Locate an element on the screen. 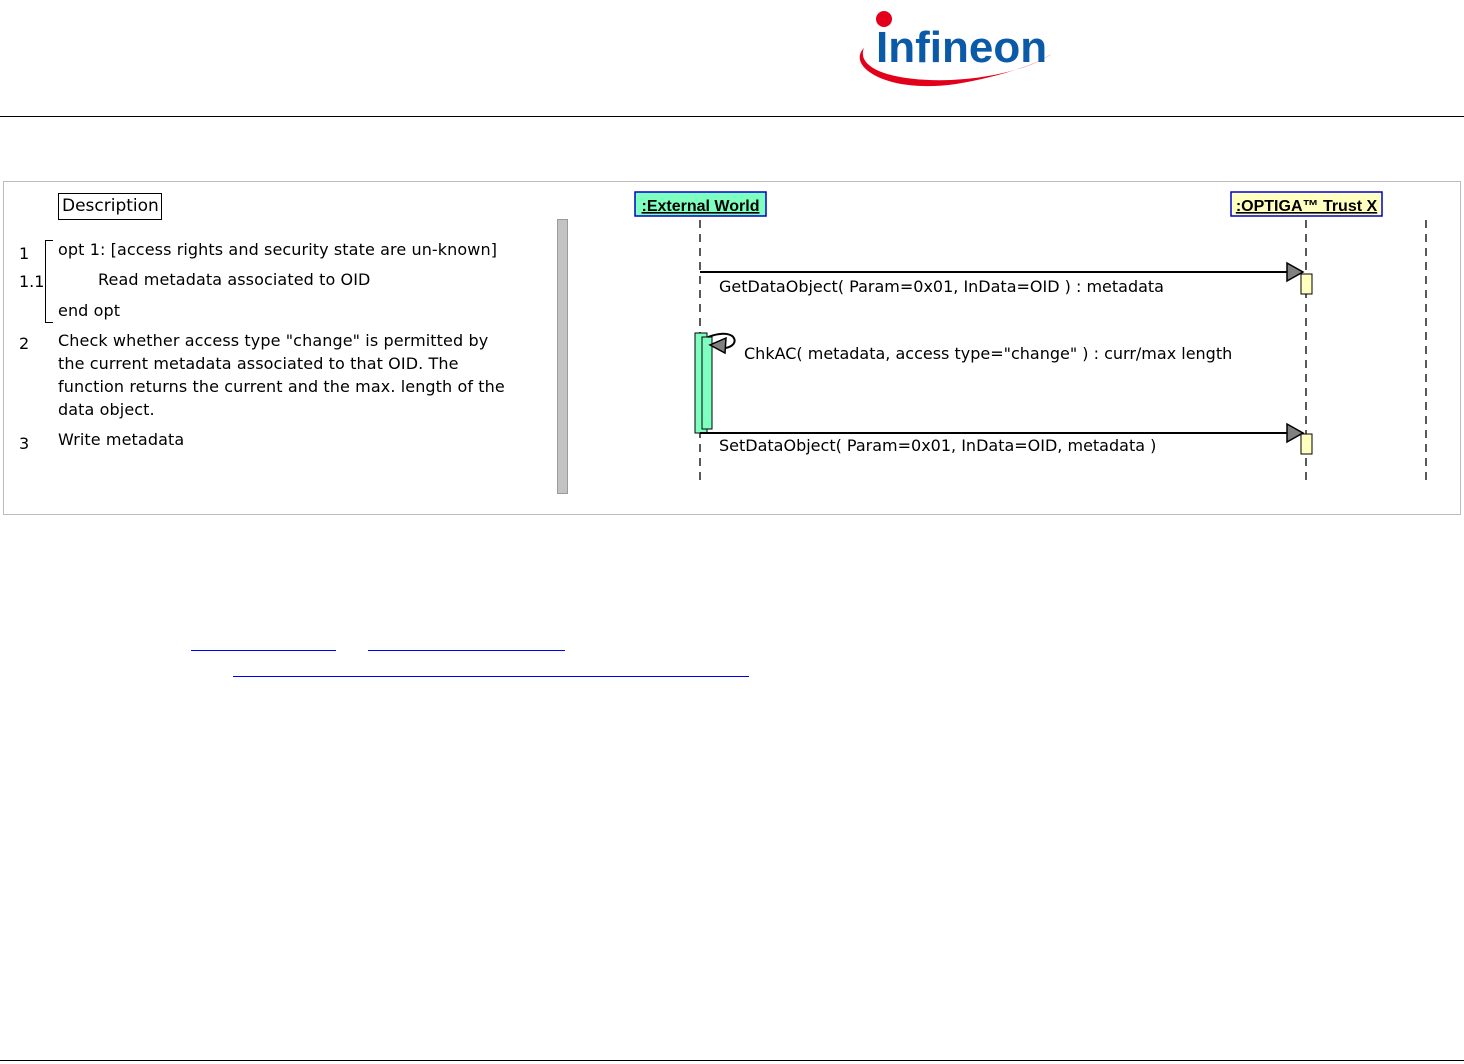 The width and height of the screenshot is (1464, 1064). step-text: Write metadata is located at coordinates (121, 439).